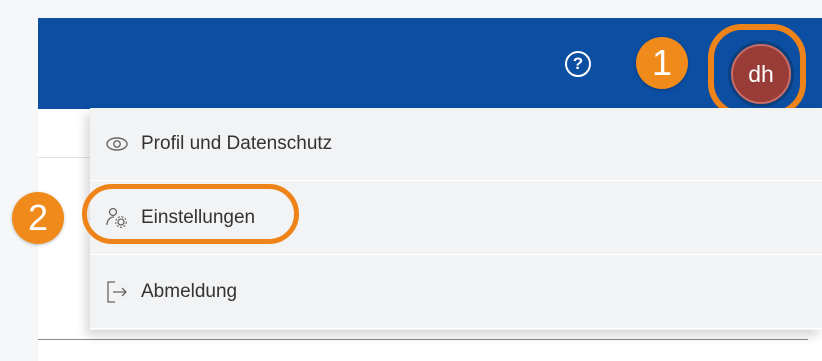 The image size is (822, 361). I want to click on step-badge-label: 2, so click(38, 217).